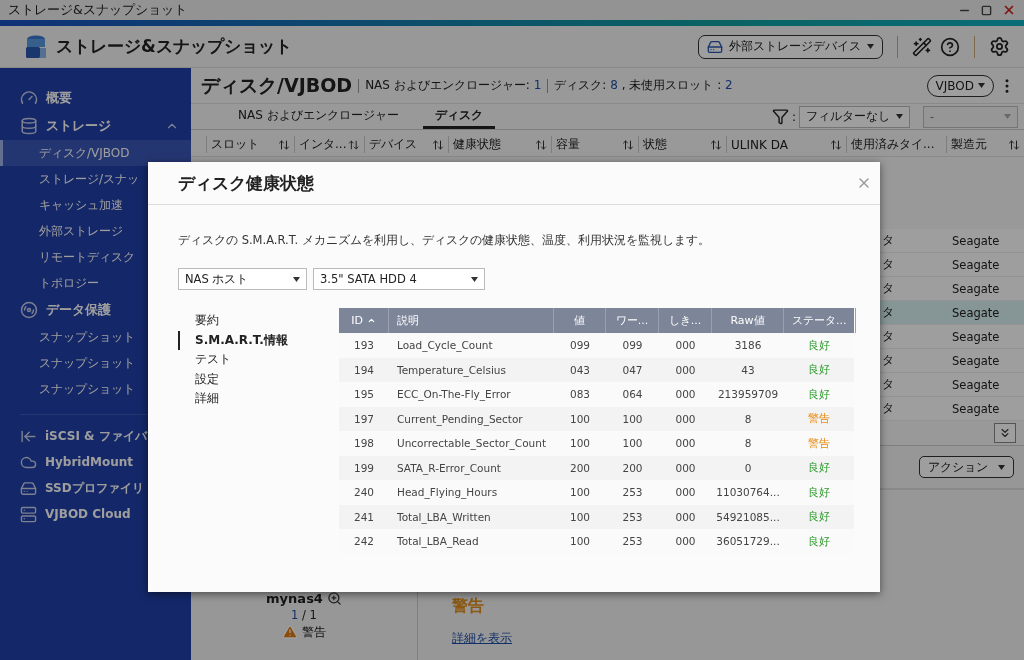  I want to click on table-cell-text: 195, so click(363, 395).